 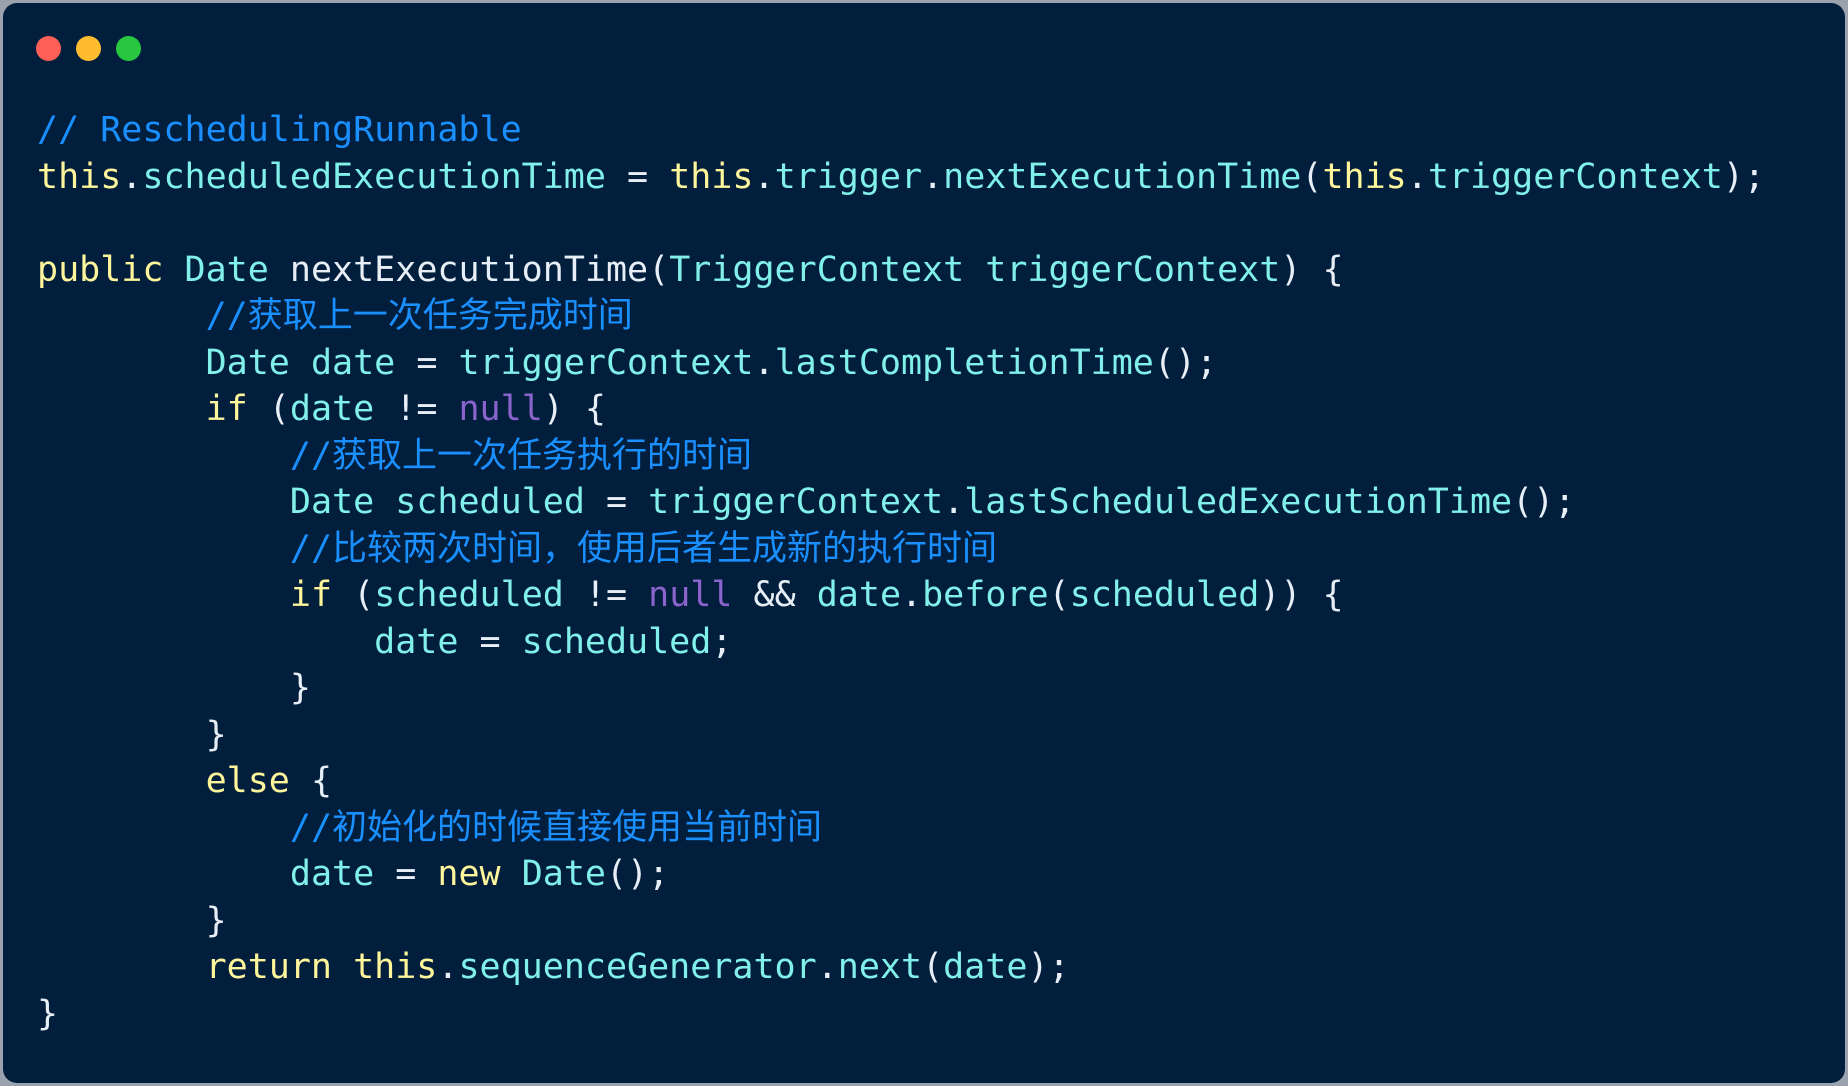 I want to click on code-line: //比较两次时间，使用后者生成新的执行时间, so click(x=901, y=549).